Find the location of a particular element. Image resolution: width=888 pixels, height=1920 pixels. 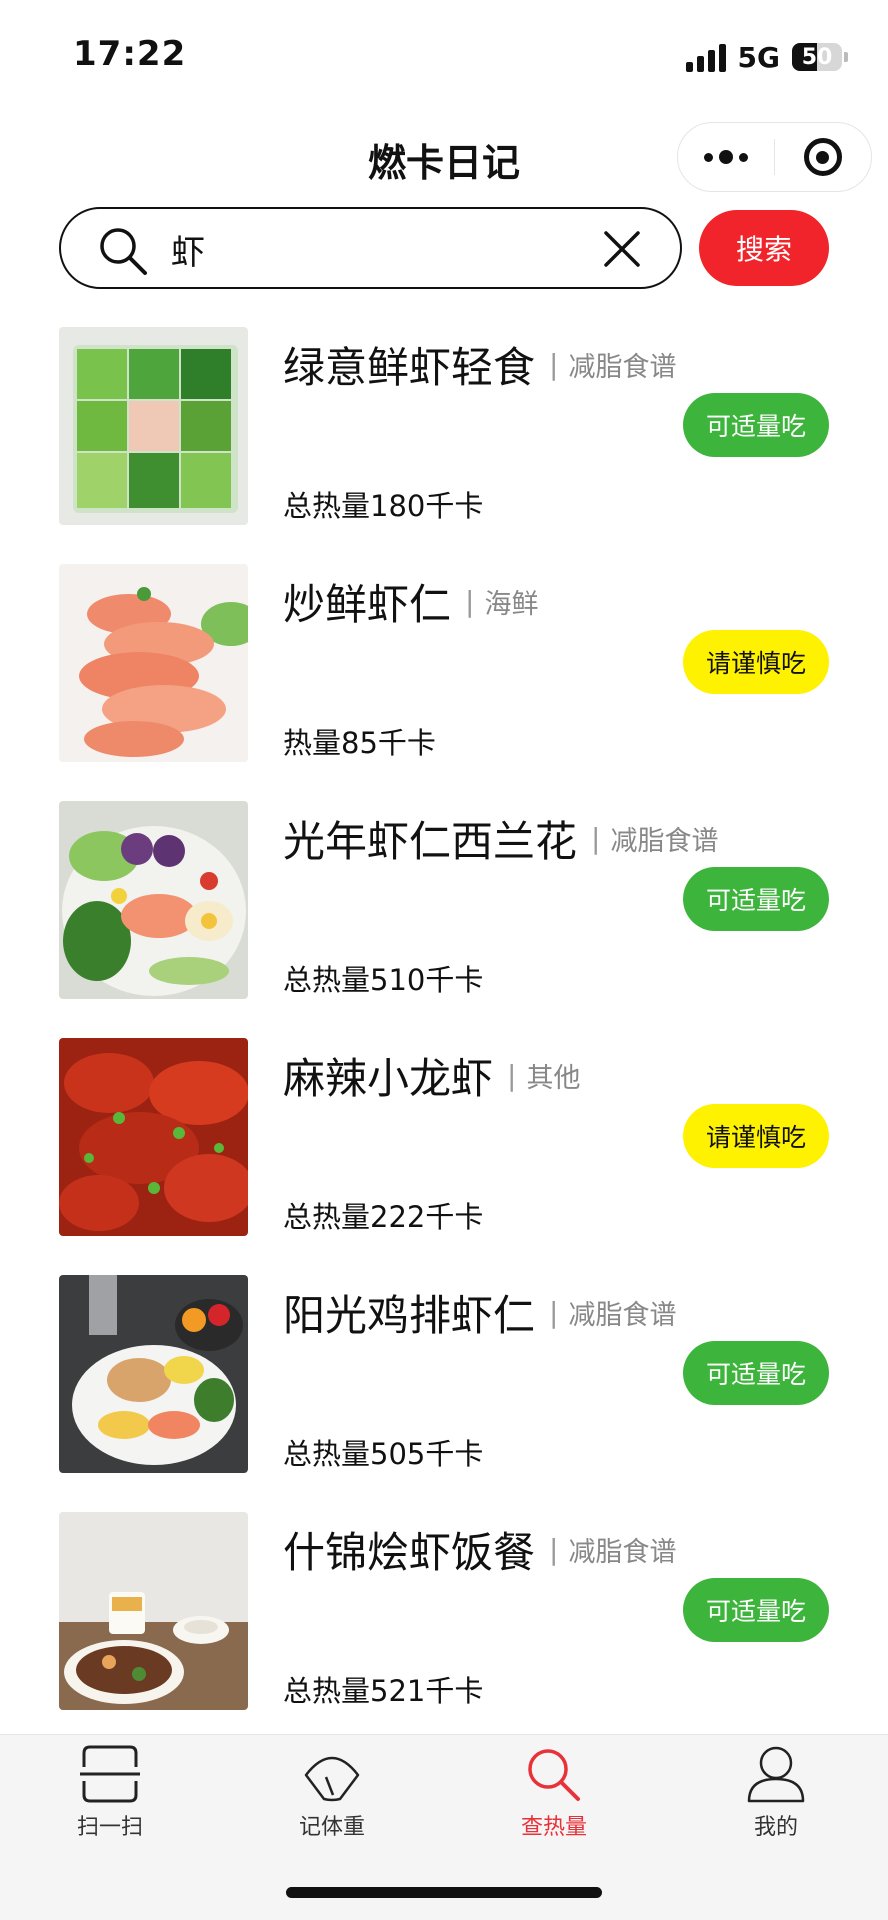

food-calories: 总热量505千卡 is located at coordinates (383, 1454).